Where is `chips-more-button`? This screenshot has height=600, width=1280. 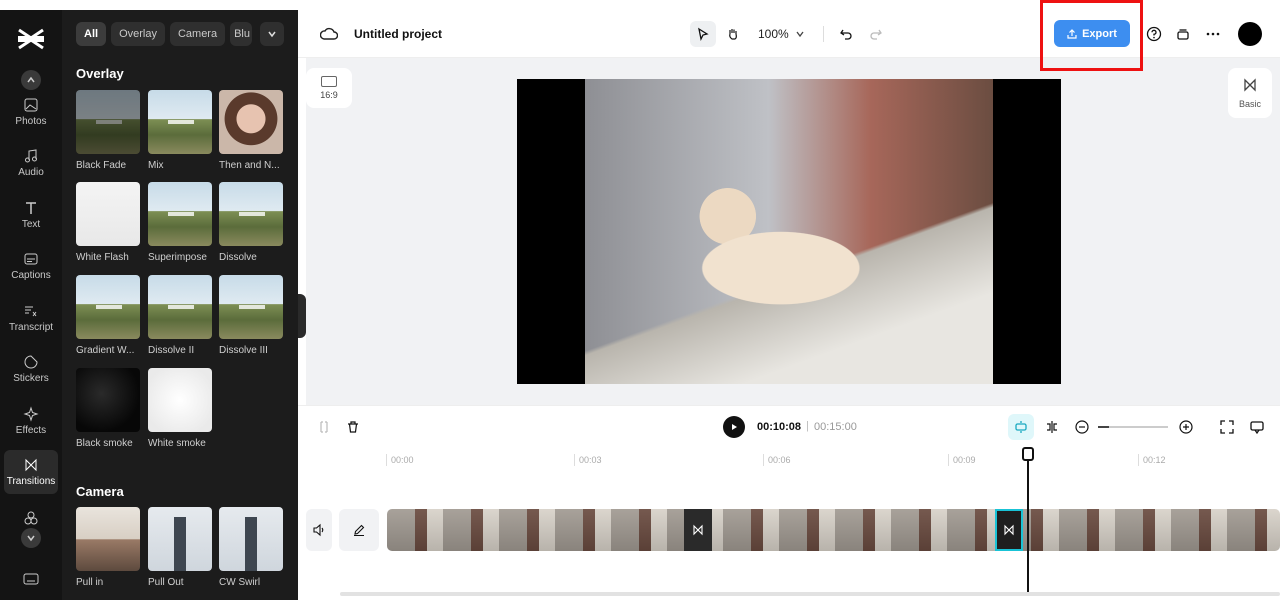 chips-more-button is located at coordinates (272, 34).